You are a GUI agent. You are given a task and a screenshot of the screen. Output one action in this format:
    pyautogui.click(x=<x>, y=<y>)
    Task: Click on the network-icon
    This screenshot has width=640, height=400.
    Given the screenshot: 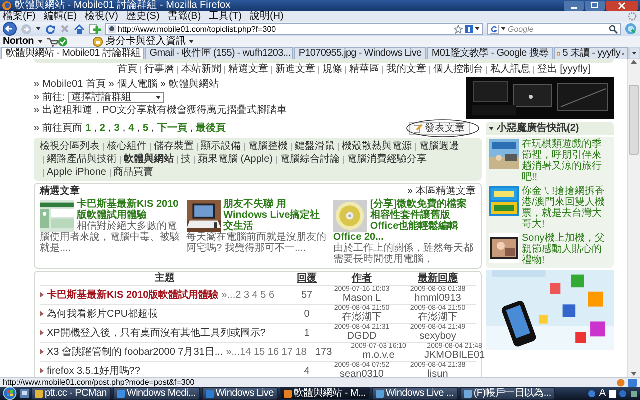 What is the action you would take?
    pyautogui.click(x=634, y=394)
    